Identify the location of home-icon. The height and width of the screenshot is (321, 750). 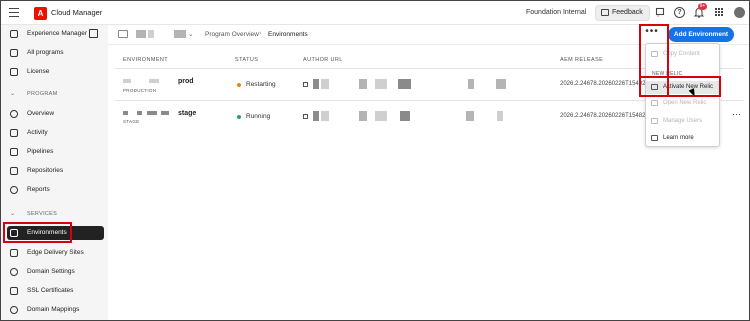
(14, 34).